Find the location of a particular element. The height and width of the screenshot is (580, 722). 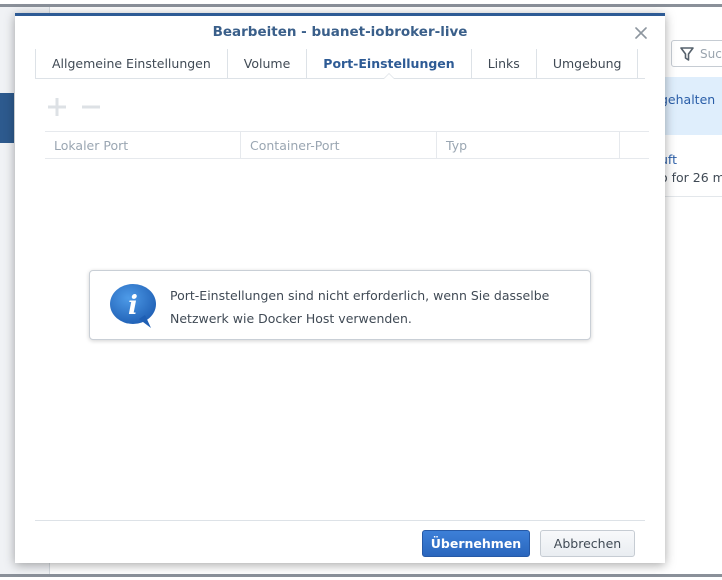

dialog-title: Bearbeiten - buanet-iobroker-live is located at coordinates (340, 32).